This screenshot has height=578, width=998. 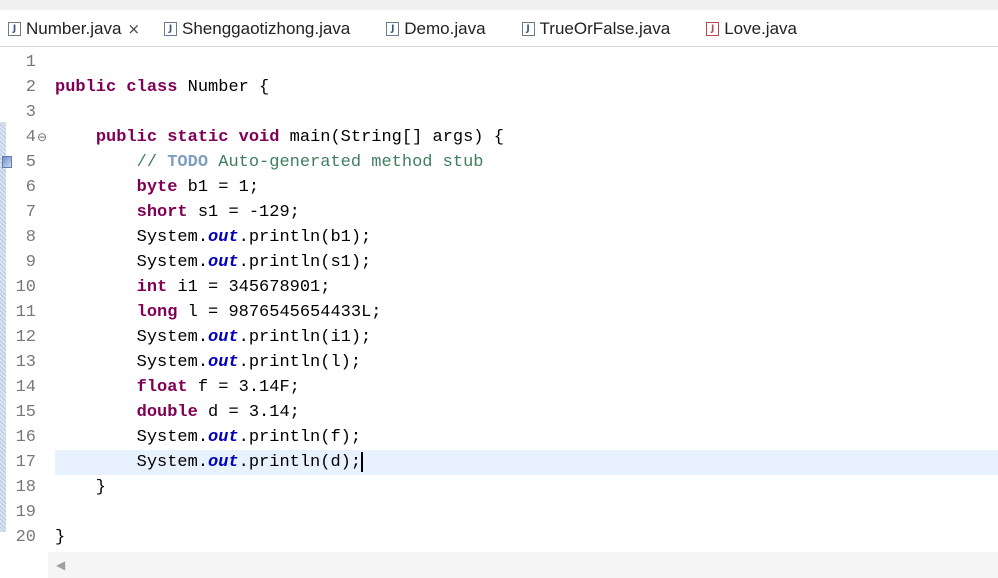 What do you see at coordinates (266, 28) in the screenshot?
I see `tab-label: Shenggaotizhong.java` at bounding box center [266, 28].